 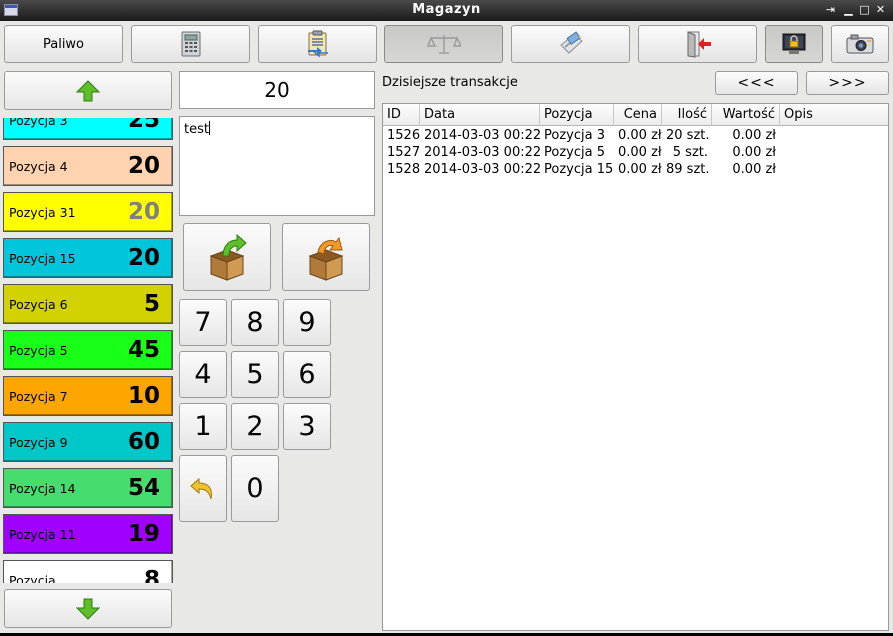 What do you see at coordinates (830, 10) in the screenshot?
I see `pin-icon: ⇥` at bounding box center [830, 10].